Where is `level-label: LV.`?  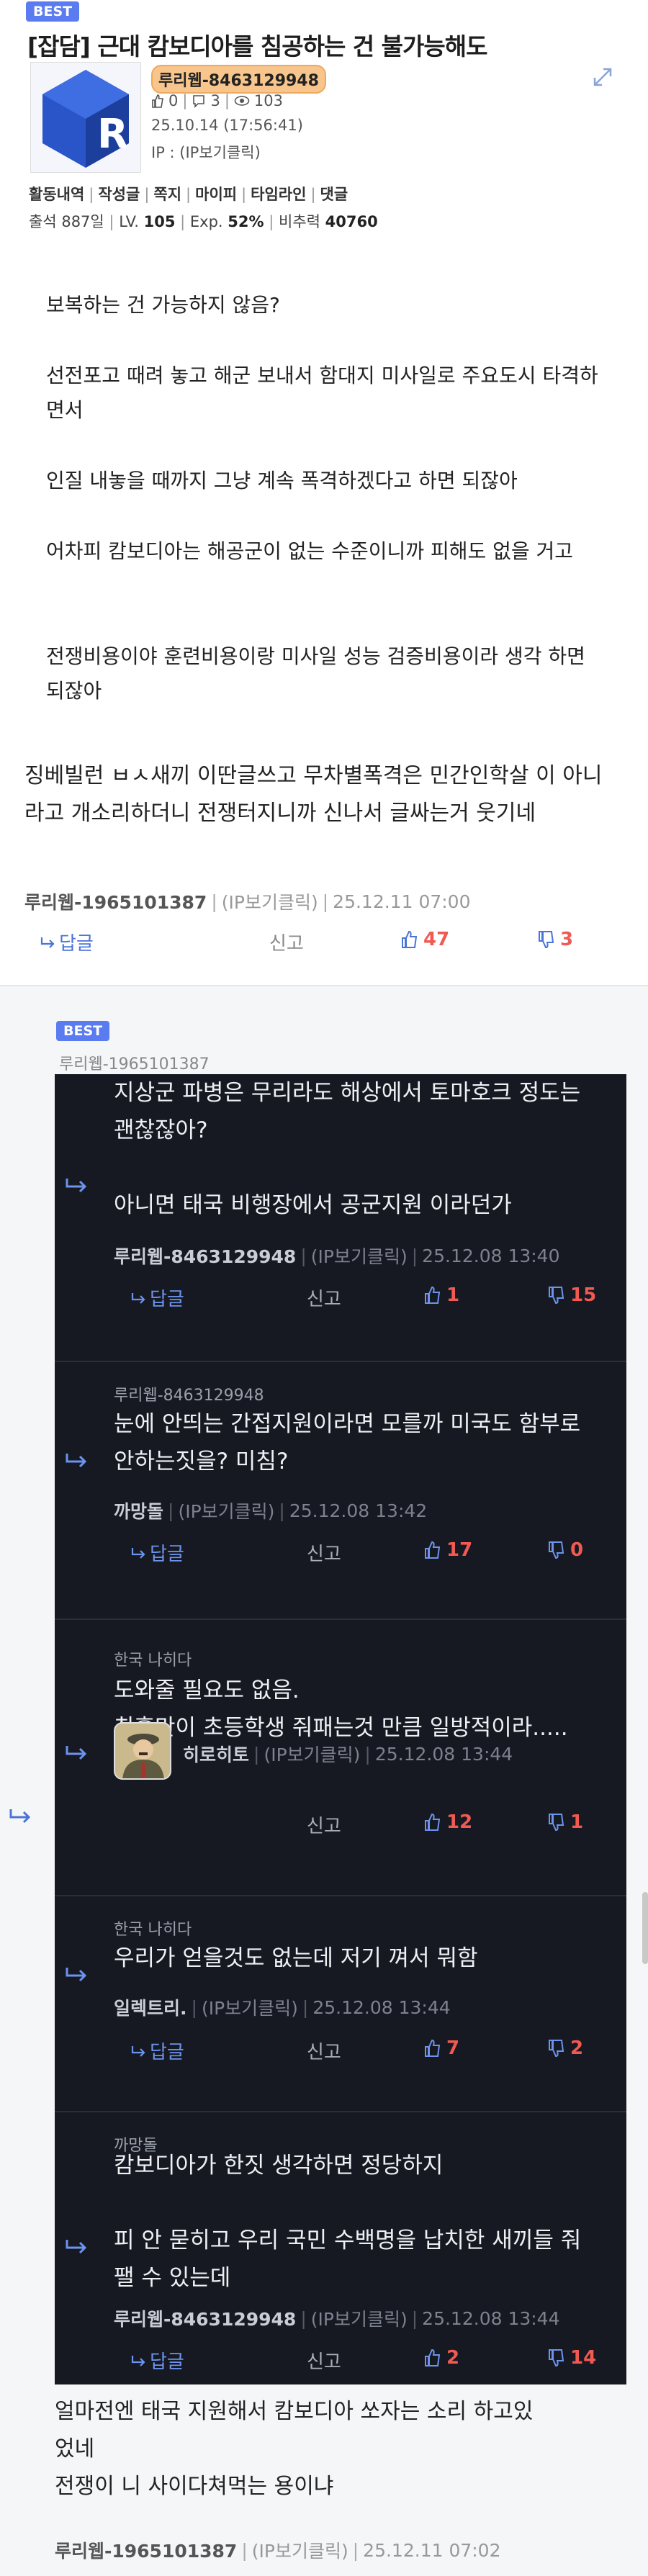
level-label: LV. is located at coordinates (129, 222).